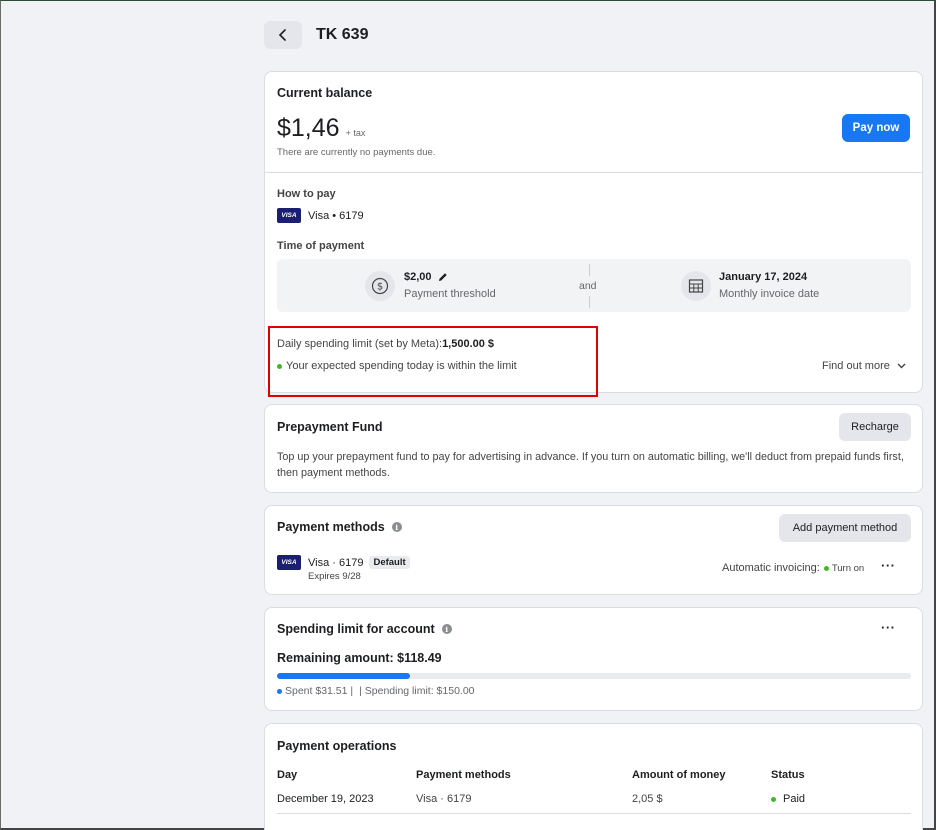 The image size is (936, 830). What do you see at coordinates (589, 302) in the screenshot?
I see `vertical-divider-bottom` at bounding box center [589, 302].